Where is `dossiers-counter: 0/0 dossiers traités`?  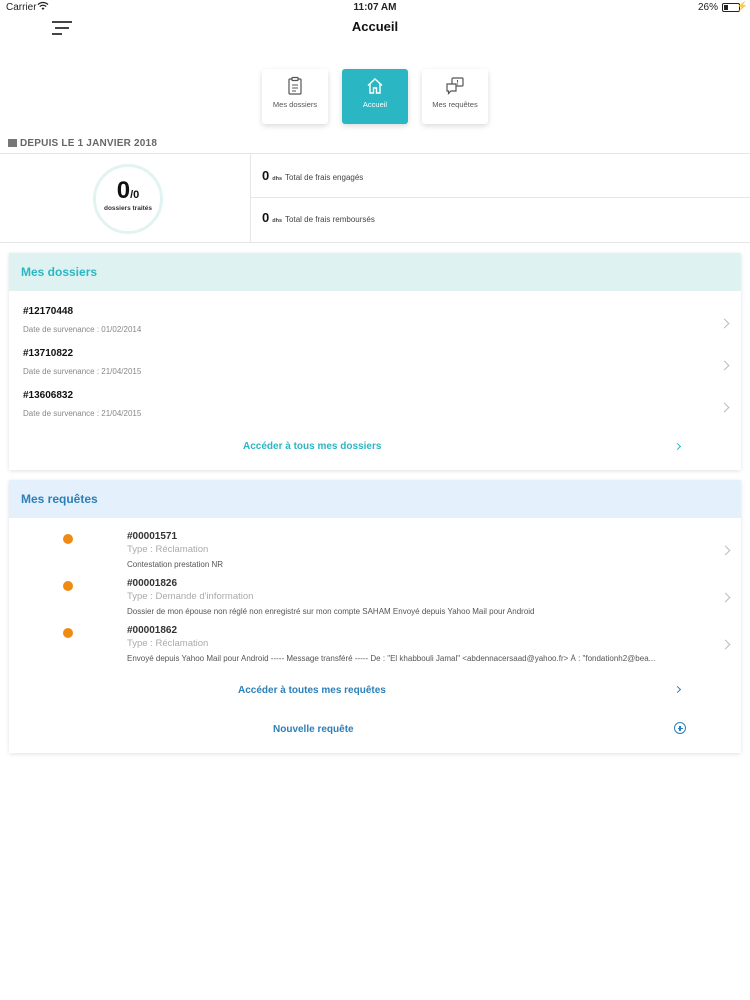 dossiers-counter: 0/0 dossiers traités is located at coordinates (128, 199).